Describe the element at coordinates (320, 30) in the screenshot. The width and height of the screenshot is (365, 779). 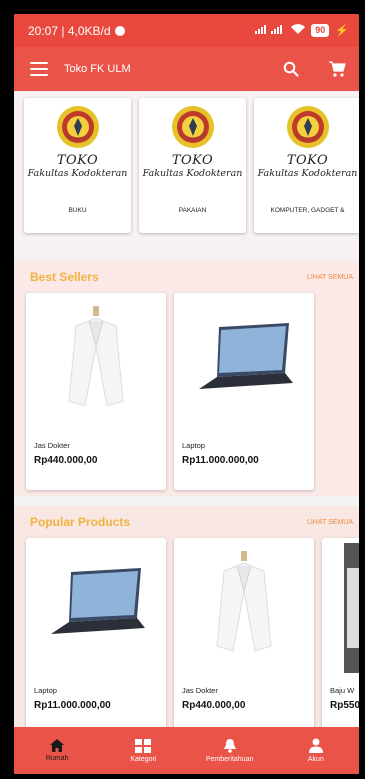
I see `battery-indicator: 90` at that location.